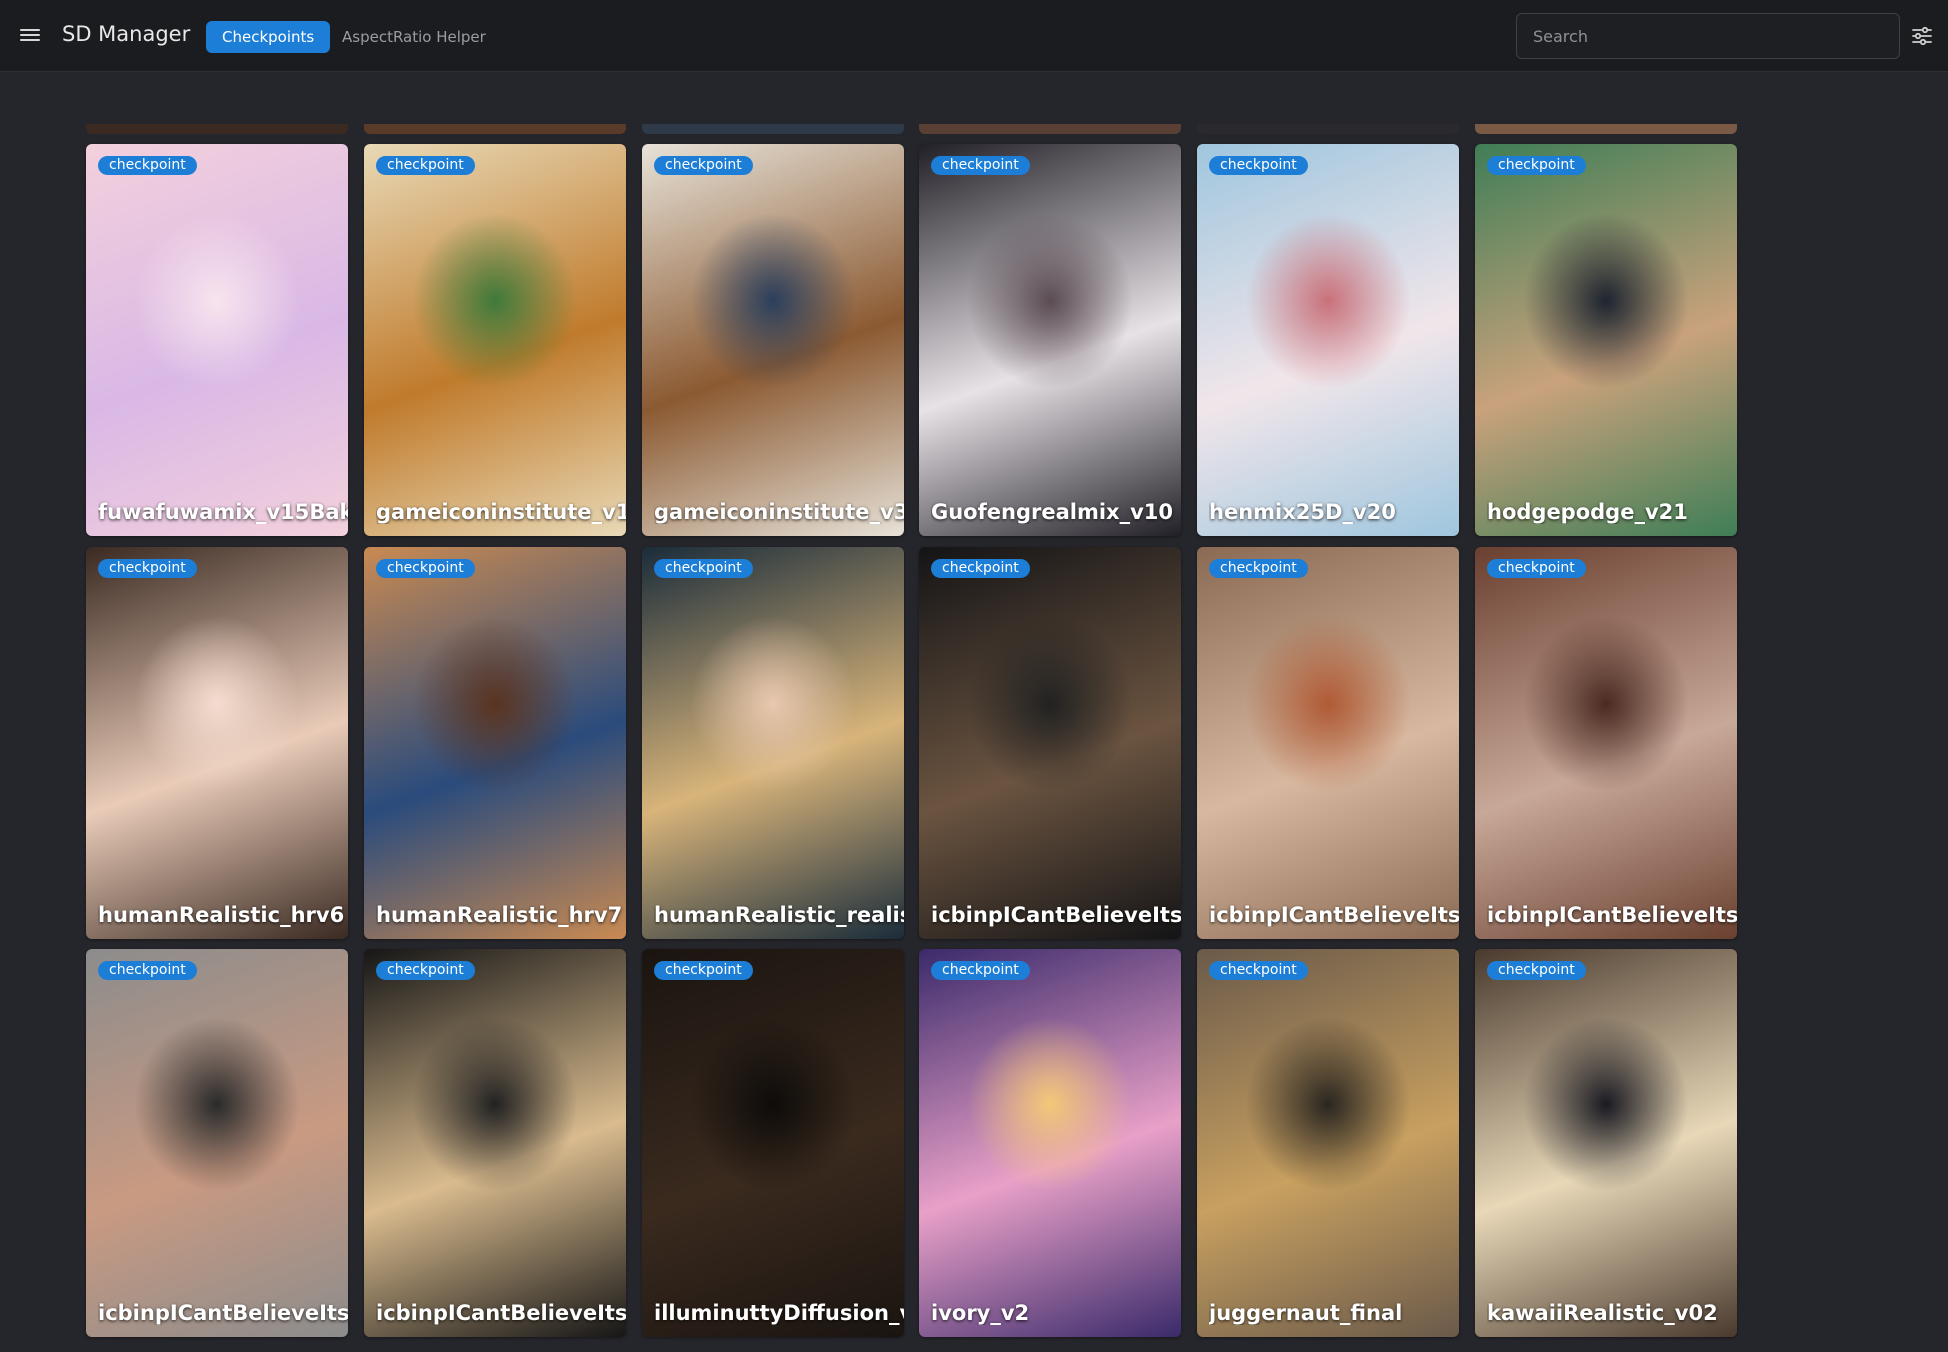 This screenshot has height=1352, width=1948. I want to click on card-title: icbinpICantBelieveIts_afterburn, so click(1056, 915).